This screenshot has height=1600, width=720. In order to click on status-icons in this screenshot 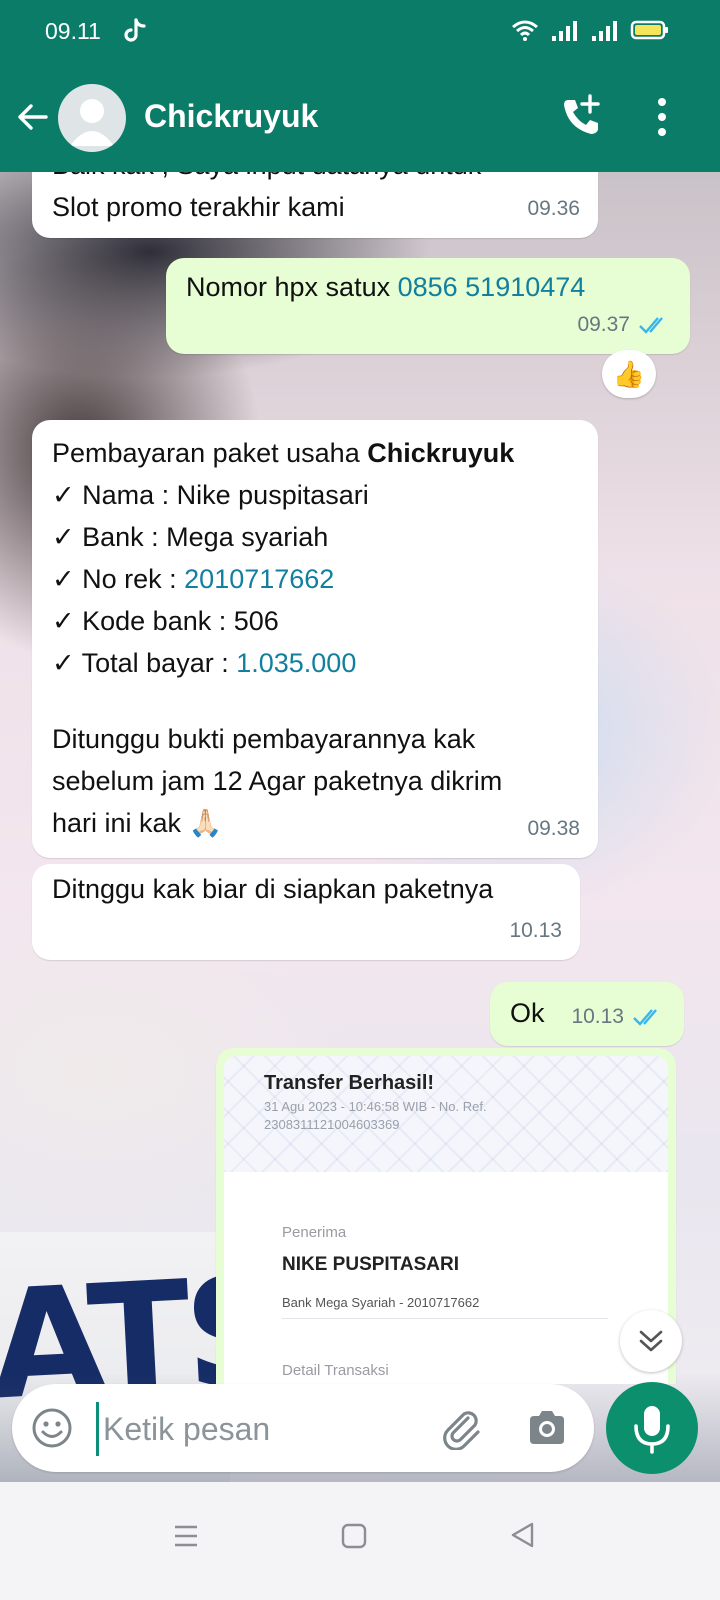, I will do `click(590, 30)`.